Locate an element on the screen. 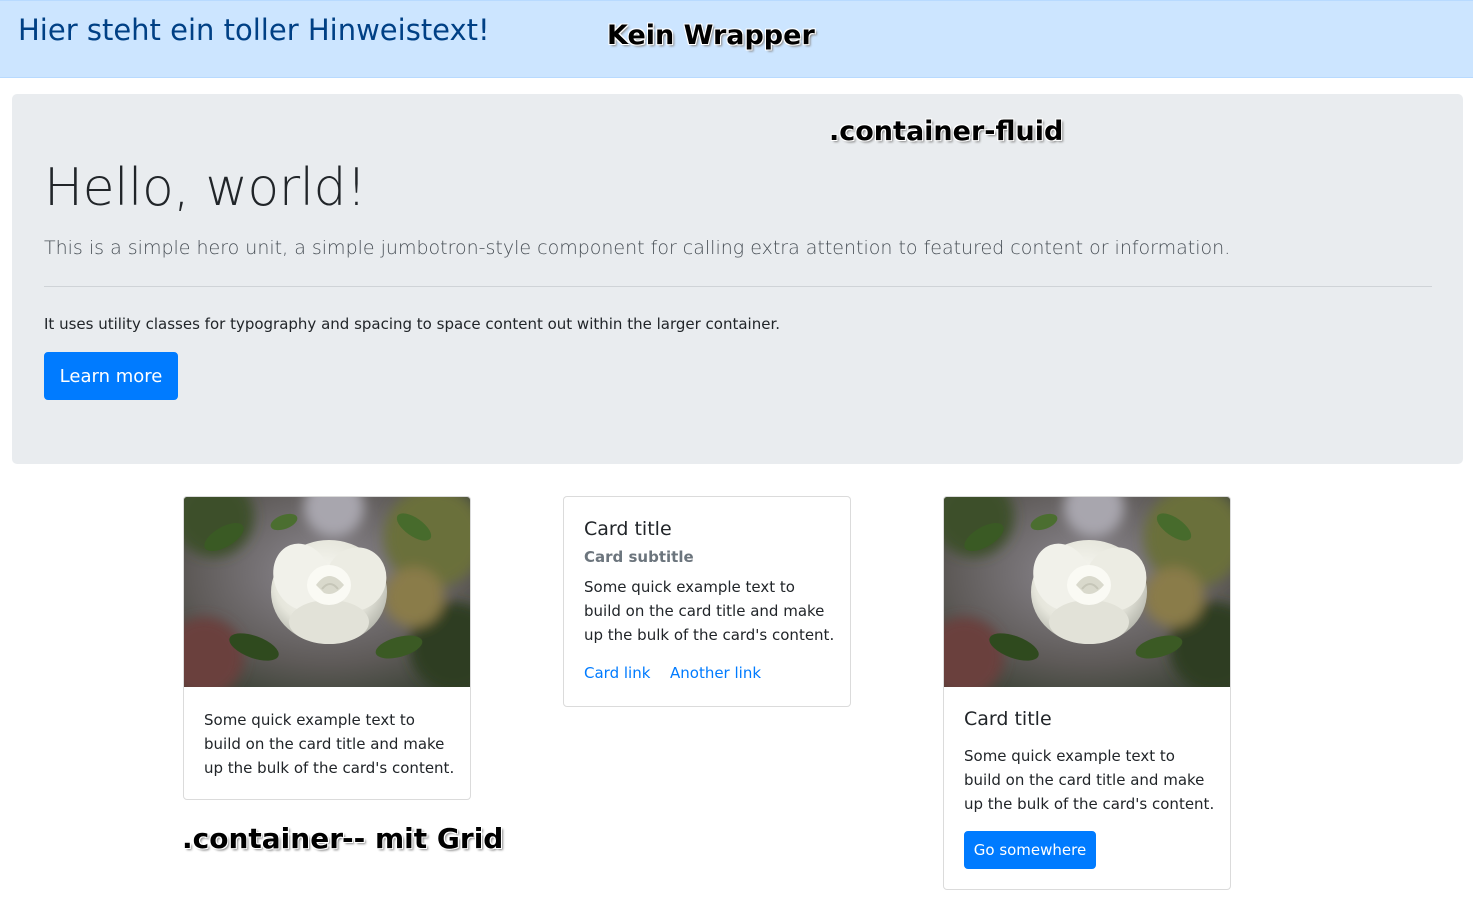 Image resolution: width=1473 pixels, height=900 pixels. another-link: Another link is located at coordinates (715, 673).